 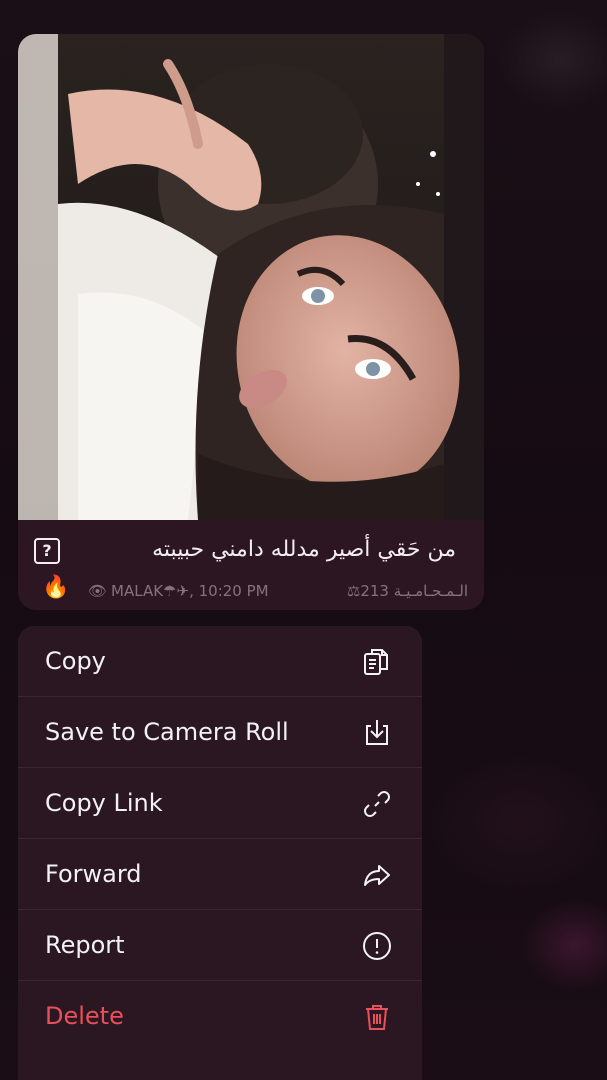 What do you see at coordinates (376, 662) in the screenshot?
I see `copy-icon` at bounding box center [376, 662].